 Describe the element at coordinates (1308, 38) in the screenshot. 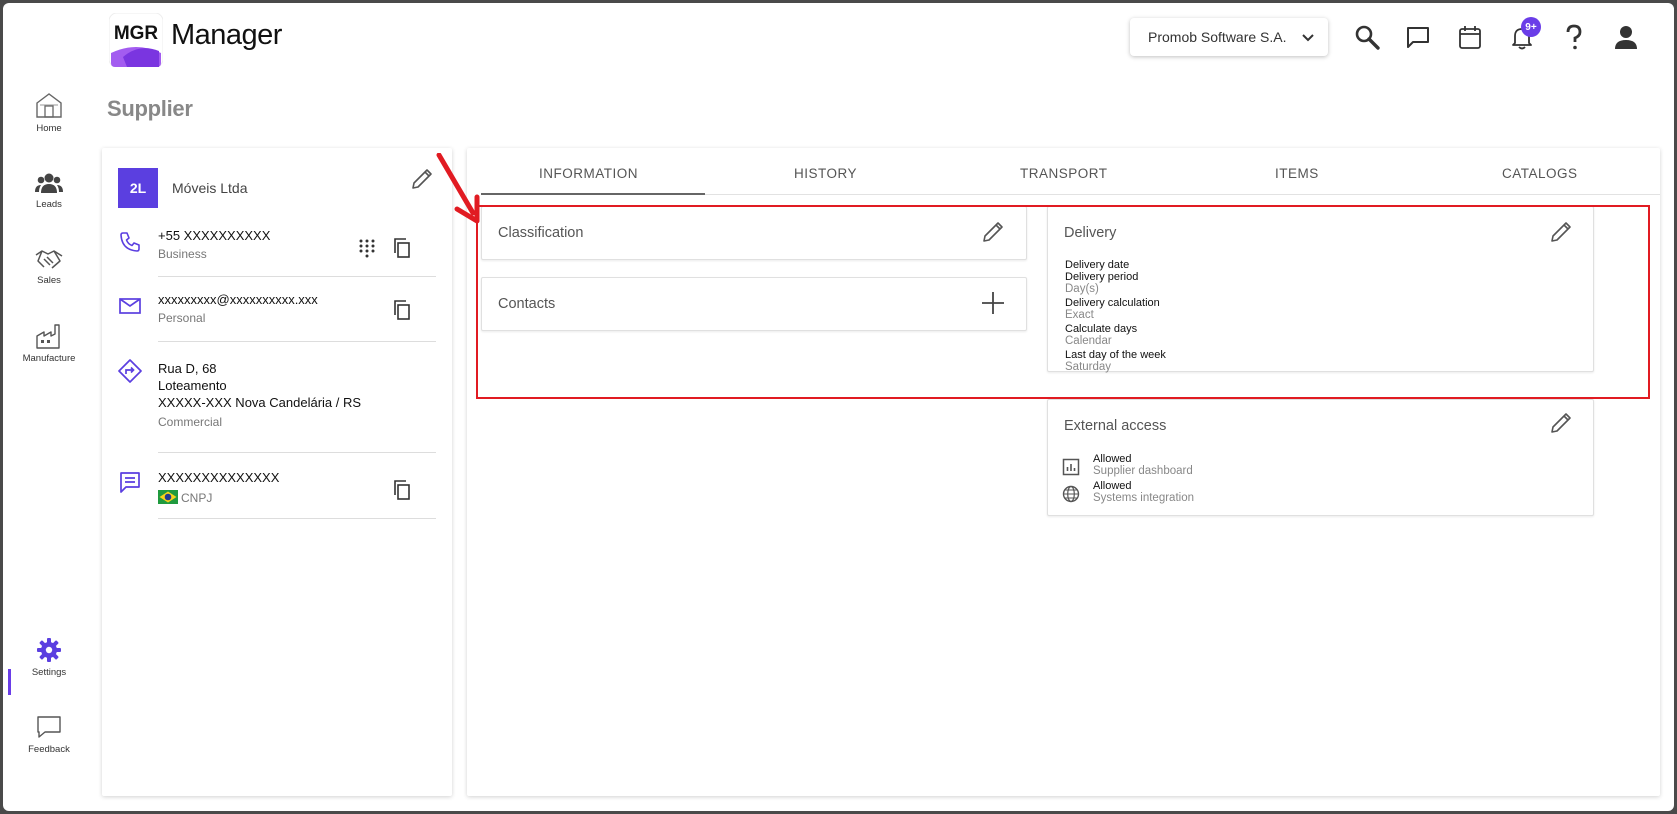

I see `chevron-down-icon` at that location.